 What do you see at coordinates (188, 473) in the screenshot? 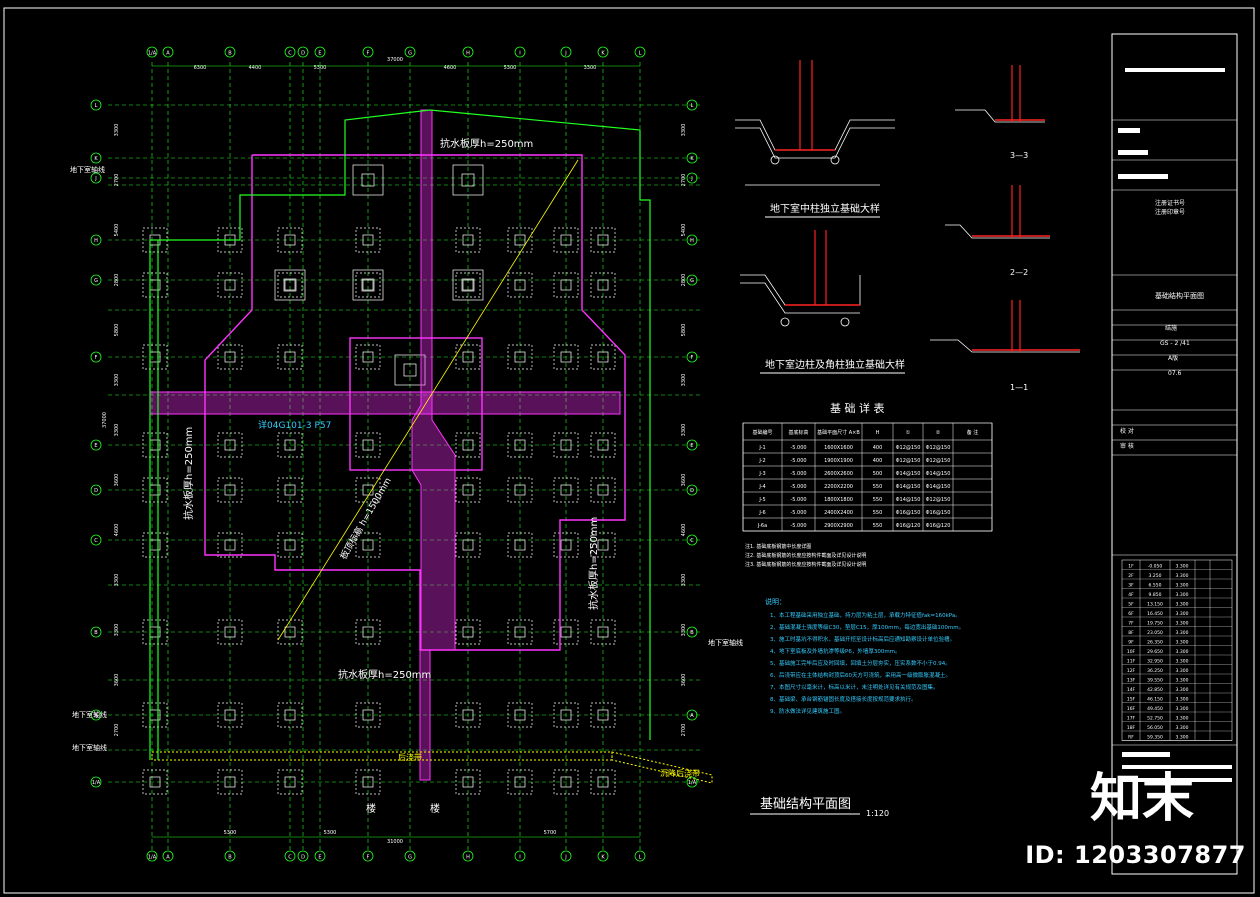
I see `slab-note-3: 抗水板厚h=250mm` at bounding box center [188, 473].